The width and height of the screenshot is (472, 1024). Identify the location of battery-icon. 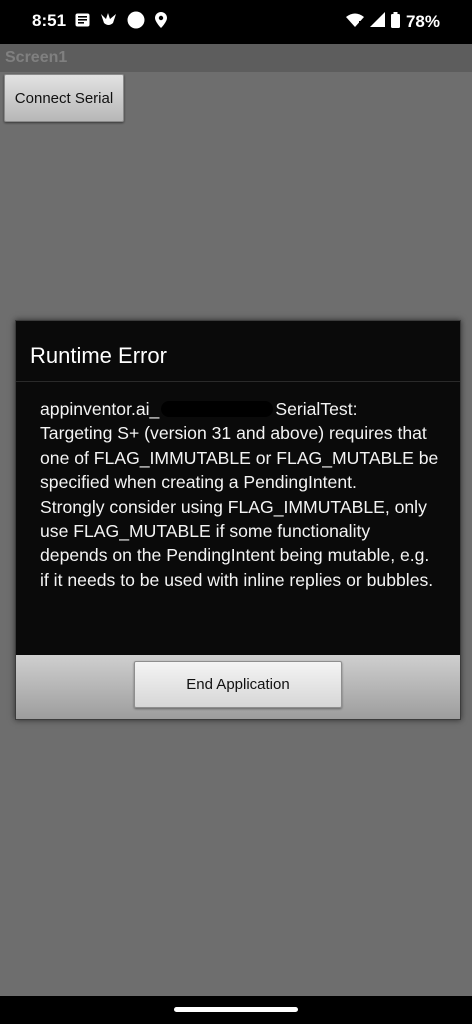
(395, 22).